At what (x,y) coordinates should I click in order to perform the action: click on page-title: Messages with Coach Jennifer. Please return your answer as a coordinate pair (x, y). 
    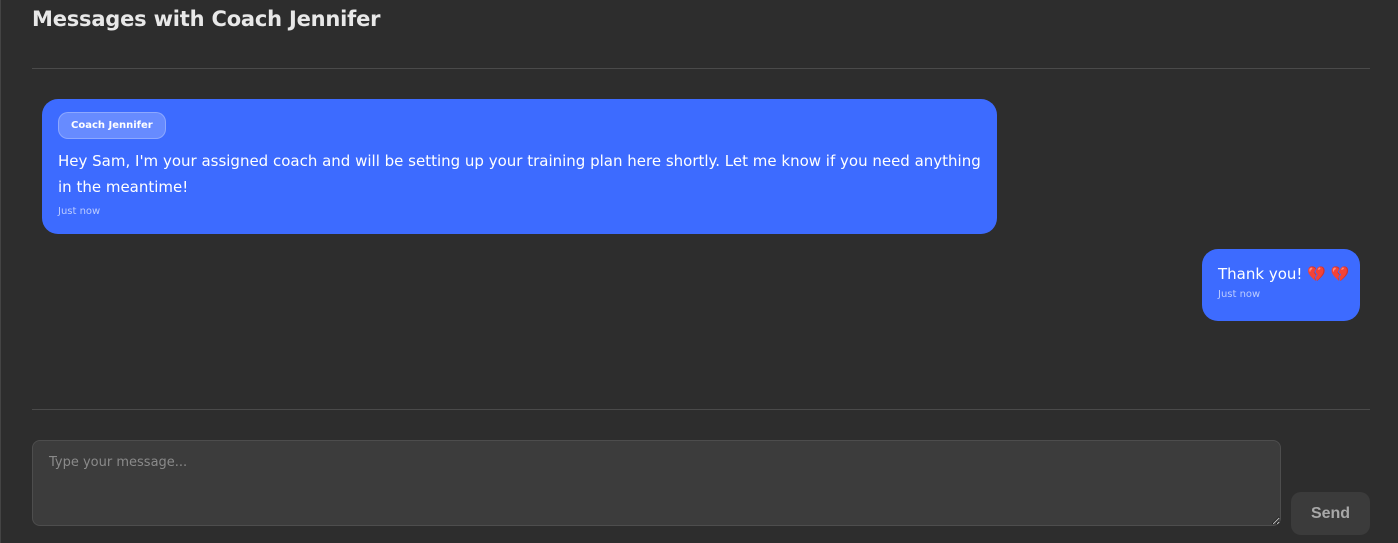
    Looking at the image, I should click on (206, 19).